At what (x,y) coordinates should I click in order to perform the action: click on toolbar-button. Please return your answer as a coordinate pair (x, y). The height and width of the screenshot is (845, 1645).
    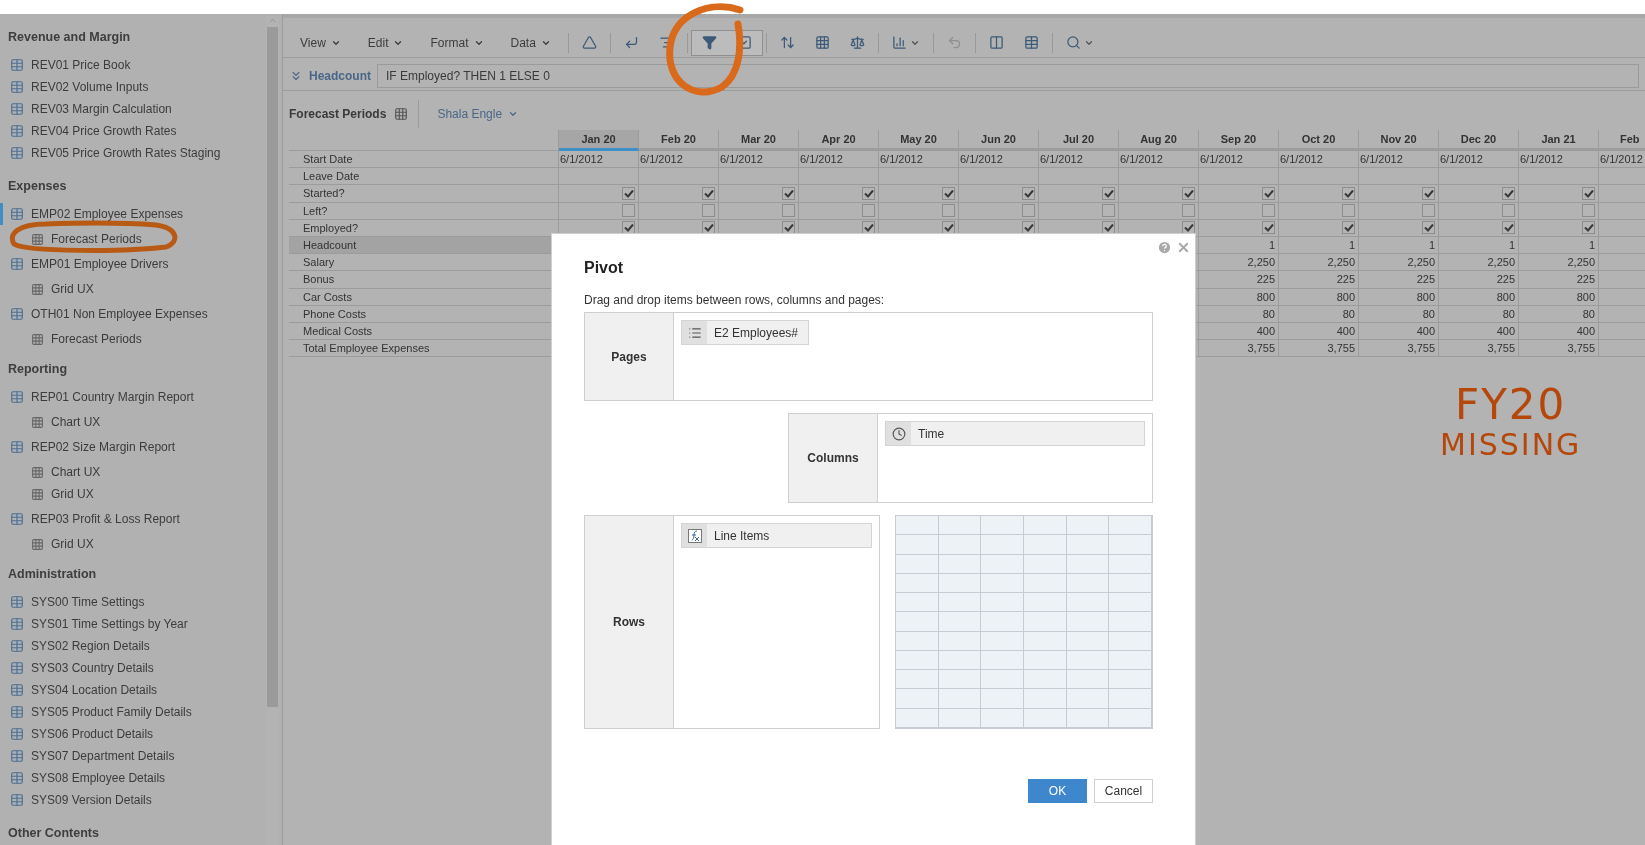
    Looking at the image, I should click on (709, 42).